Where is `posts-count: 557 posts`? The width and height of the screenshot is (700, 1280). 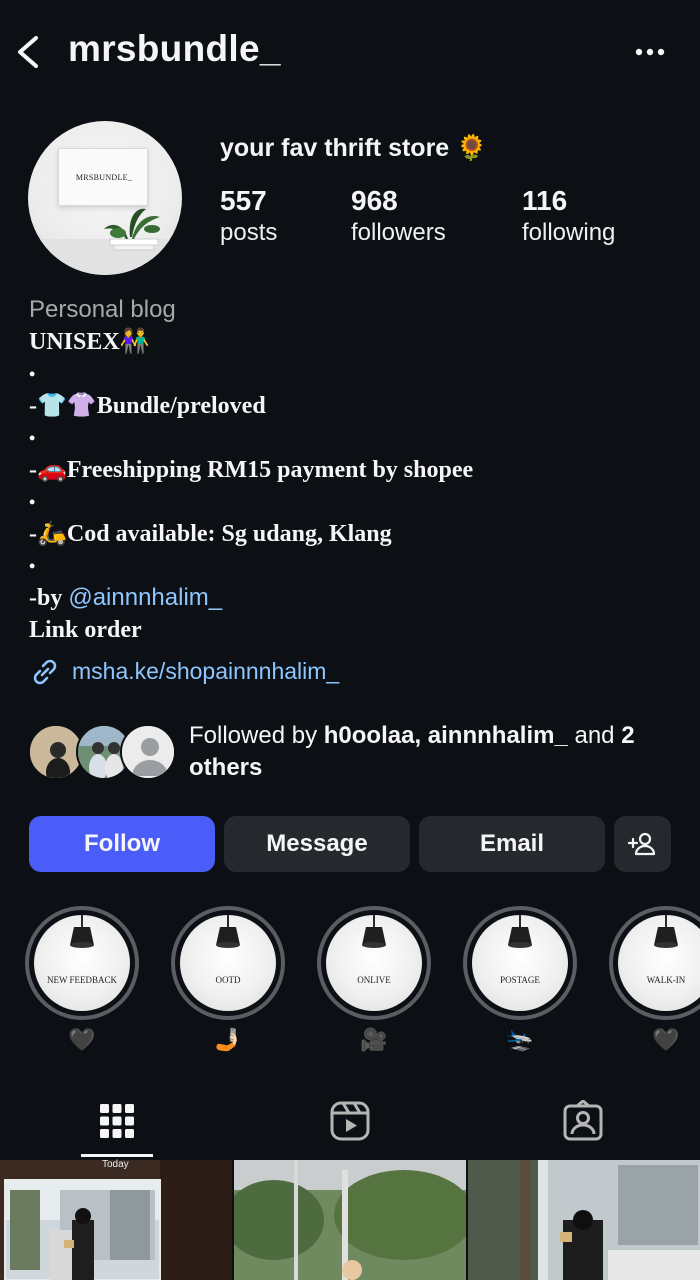 posts-count: 557 posts is located at coordinates (248, 216).